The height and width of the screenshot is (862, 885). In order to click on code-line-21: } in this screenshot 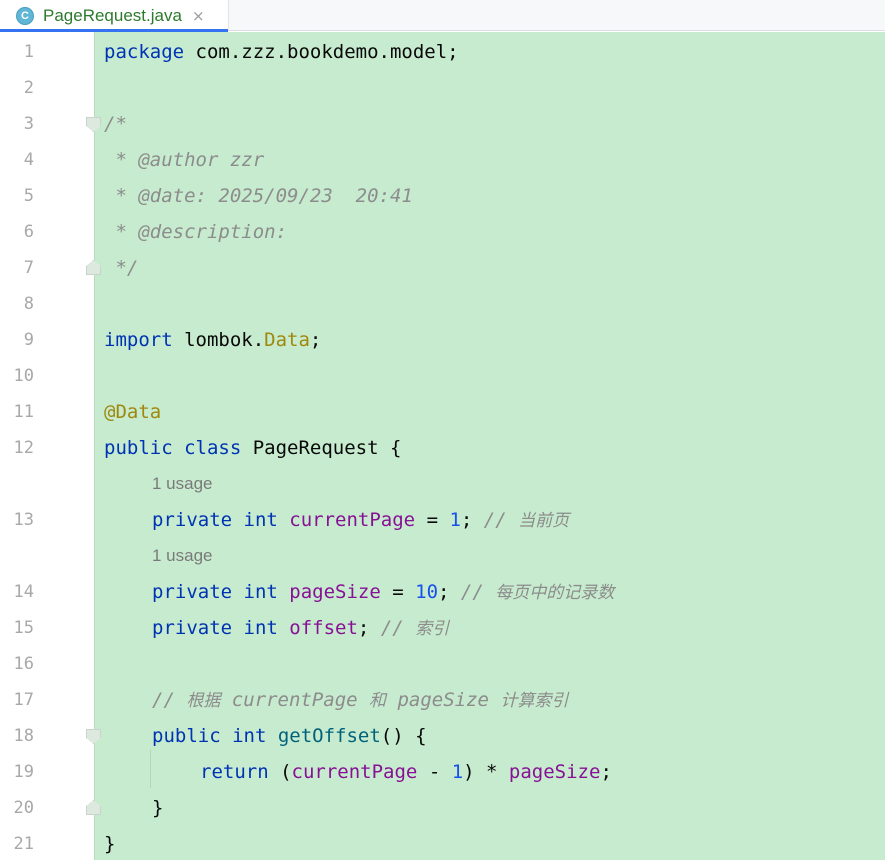, I will do `click(109, 844)`.